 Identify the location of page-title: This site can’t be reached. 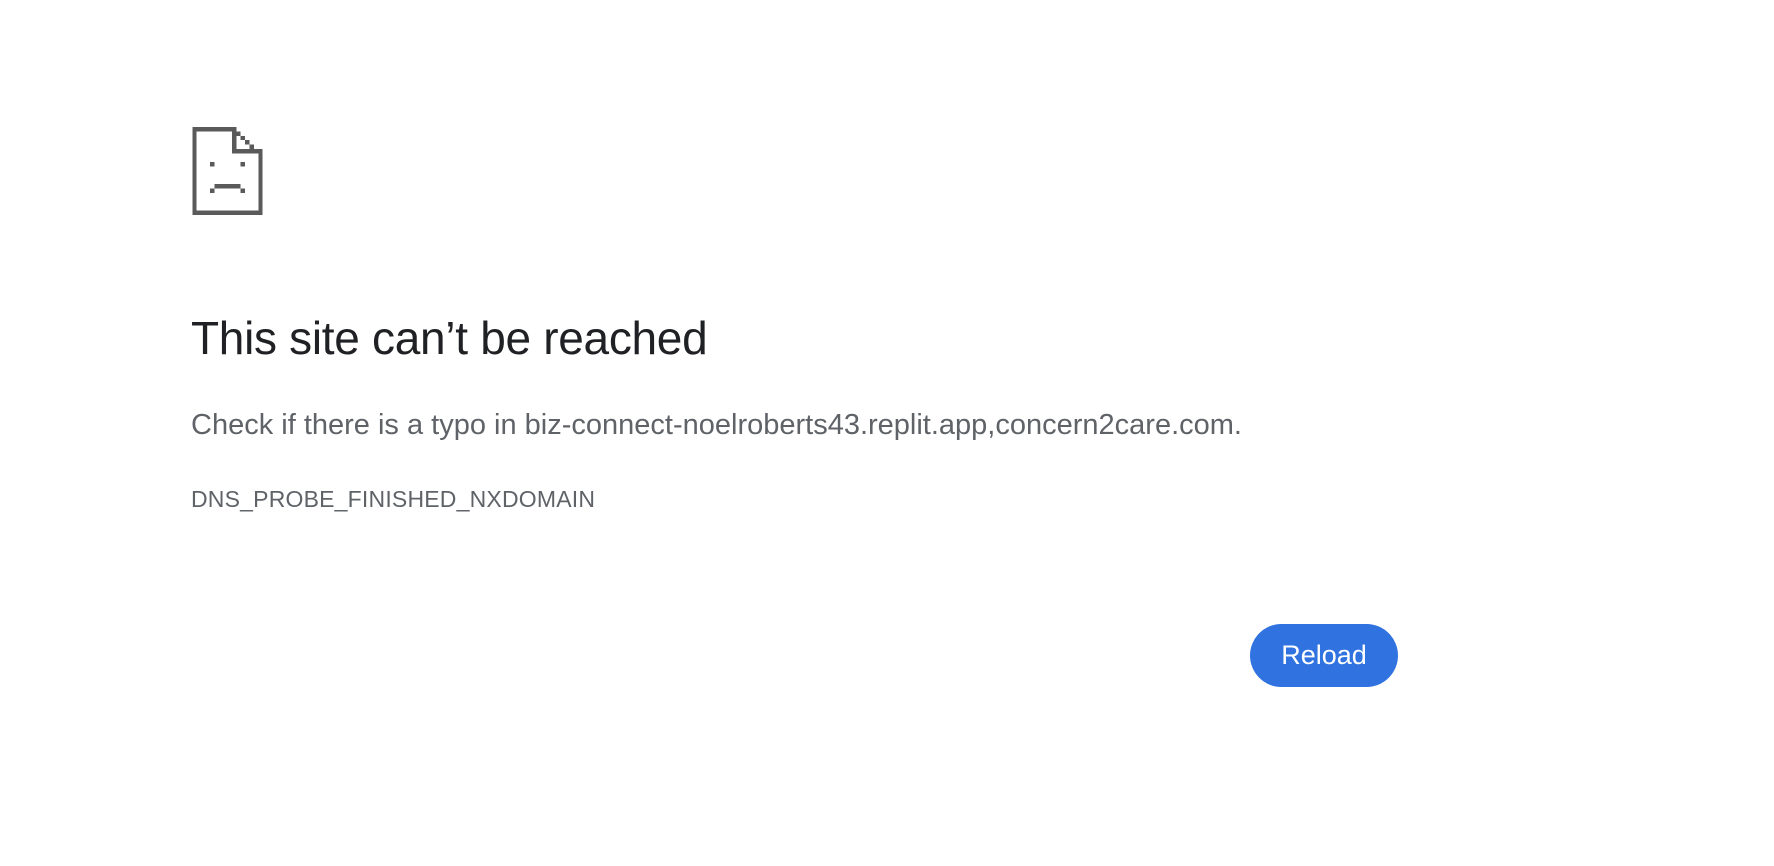
(449, 338).